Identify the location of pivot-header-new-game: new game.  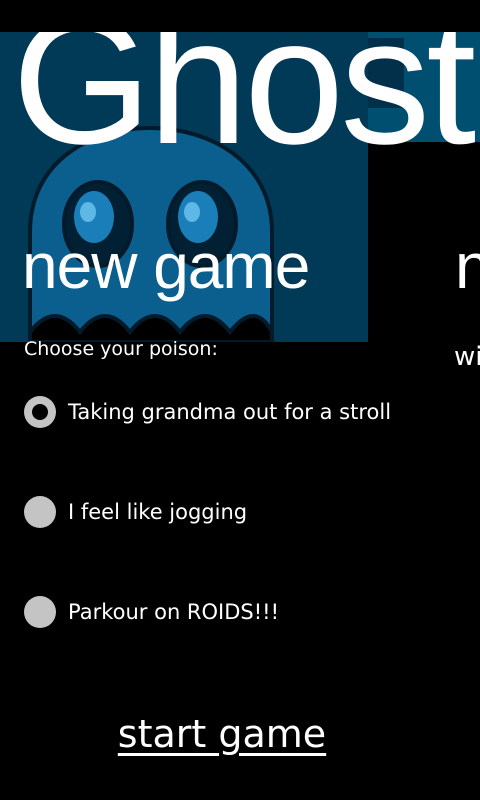
(166, 266).